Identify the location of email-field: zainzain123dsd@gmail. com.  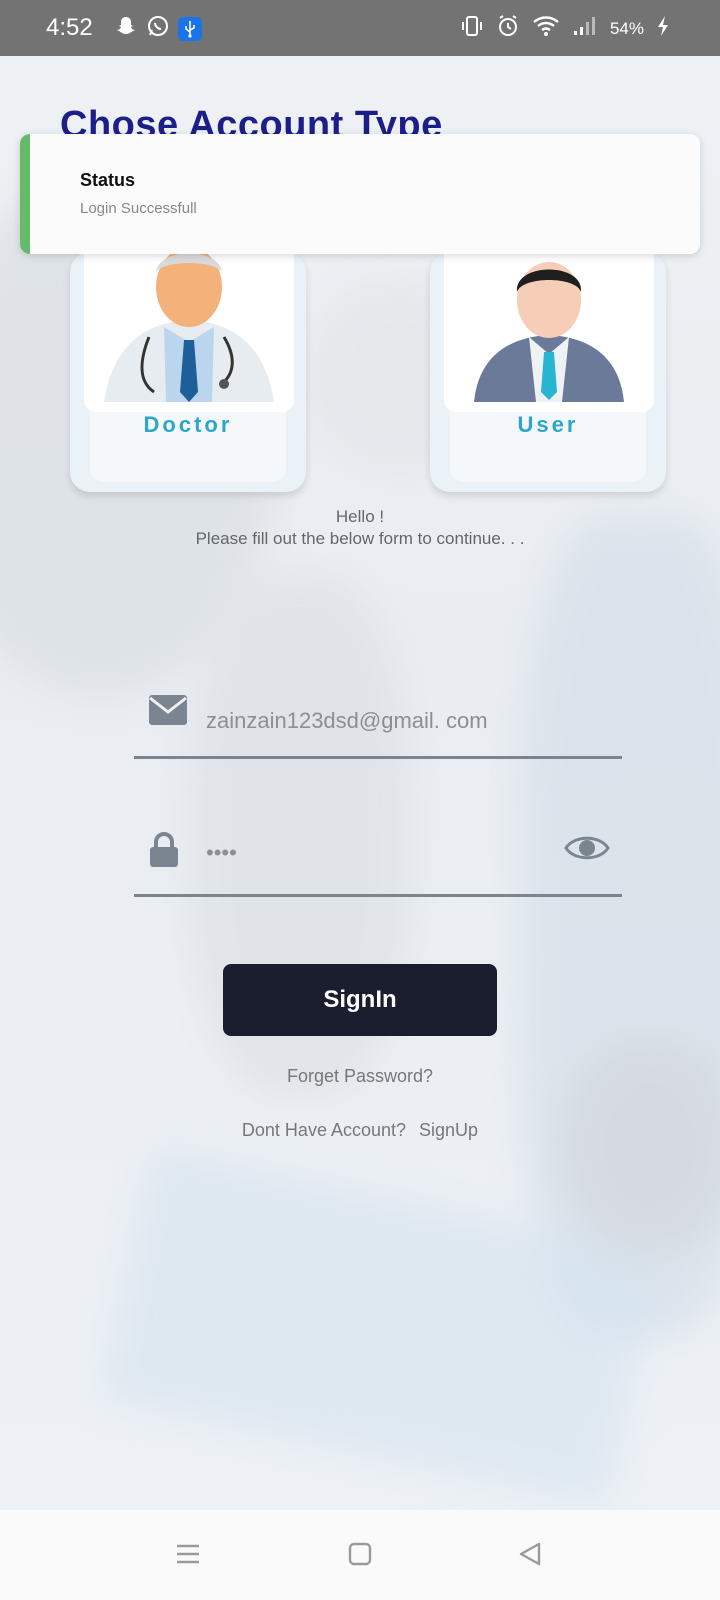
(378, 721).